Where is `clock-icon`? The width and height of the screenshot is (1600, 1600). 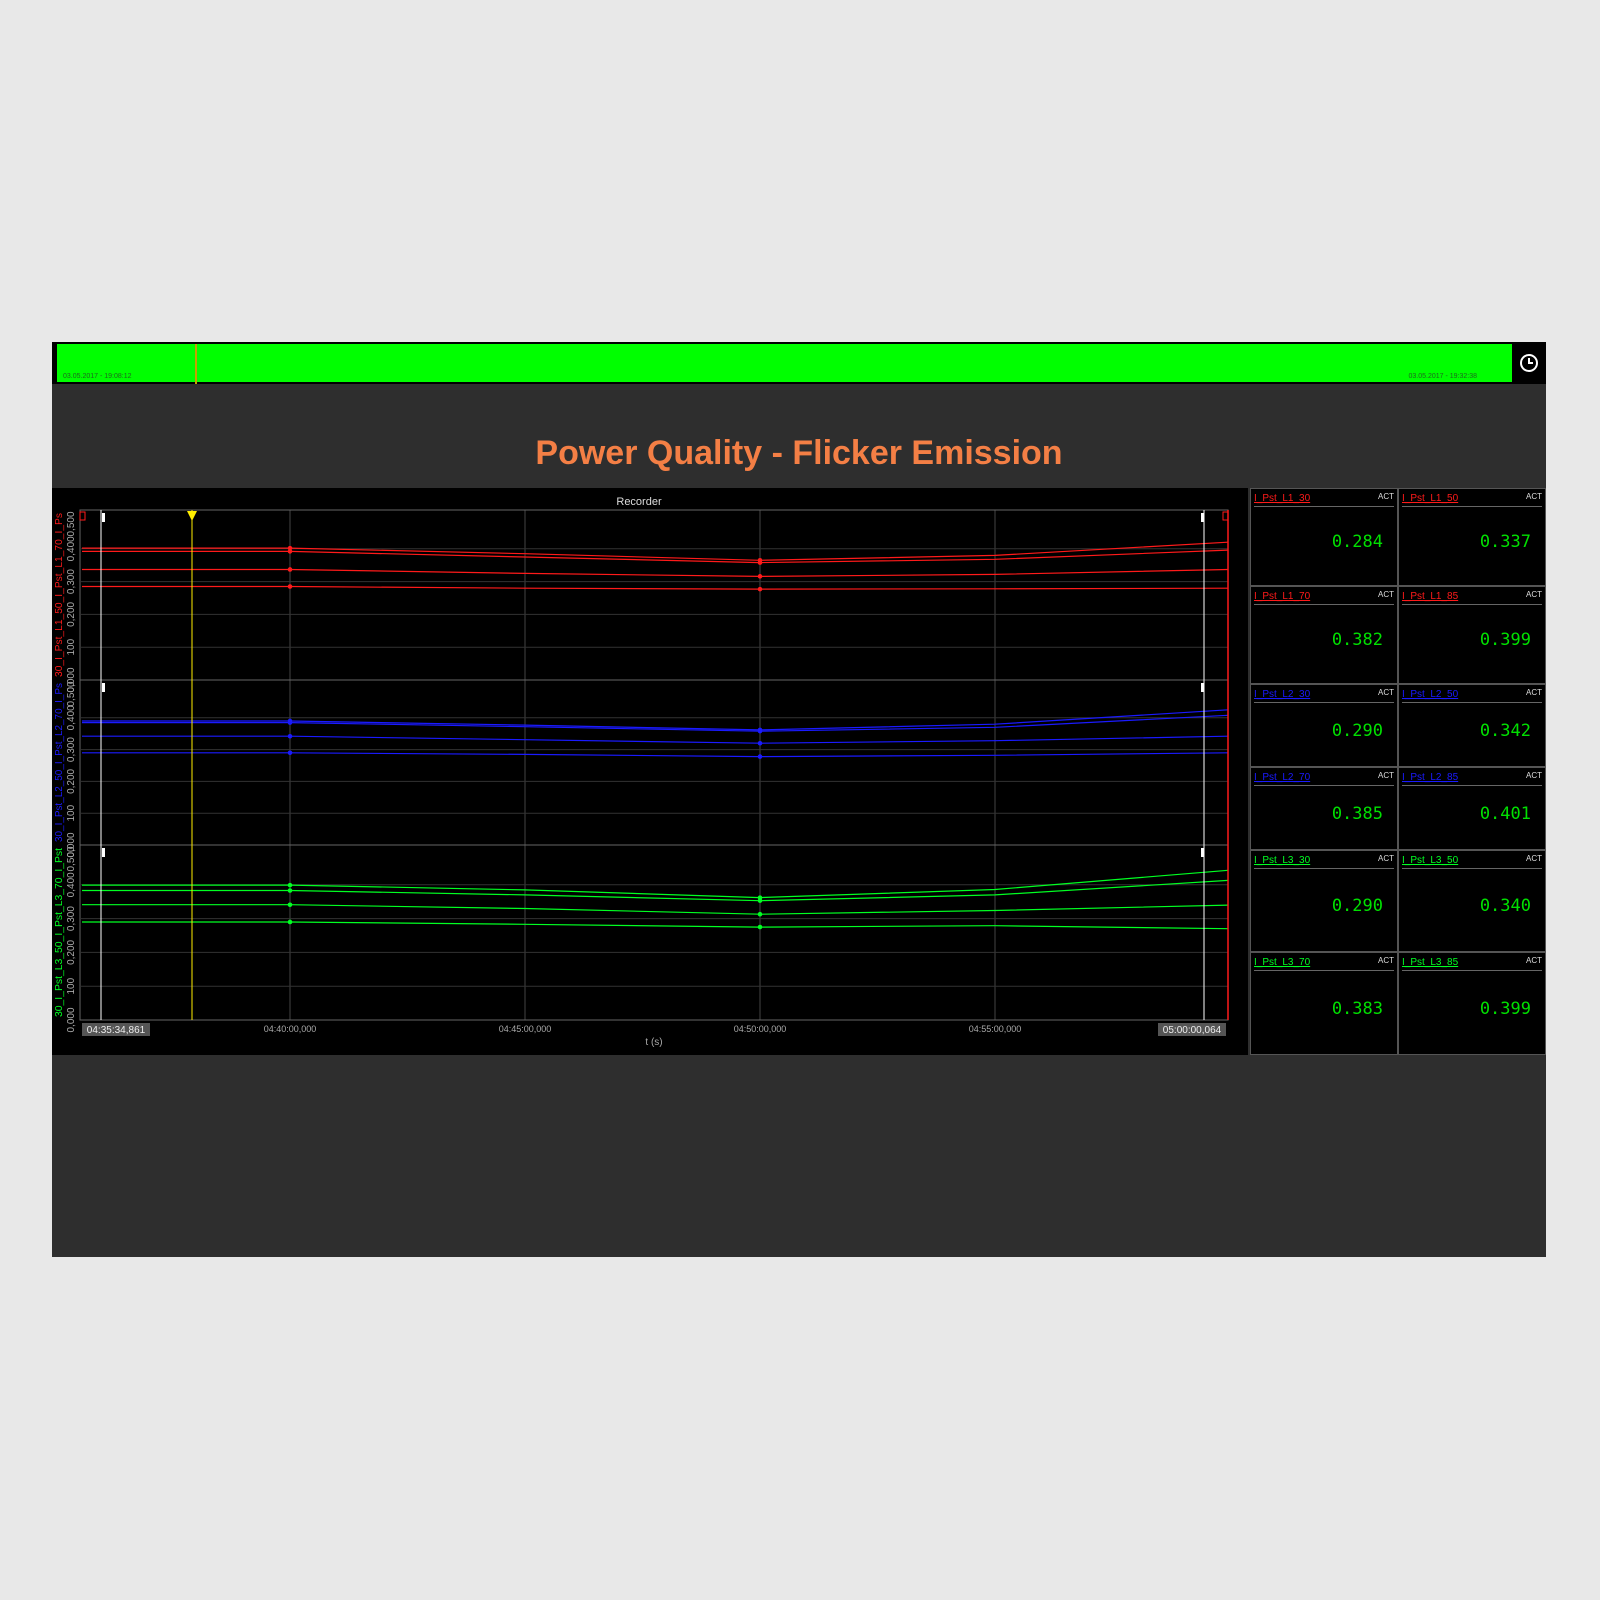 clock-icon is located at coordinates (1529, 363).